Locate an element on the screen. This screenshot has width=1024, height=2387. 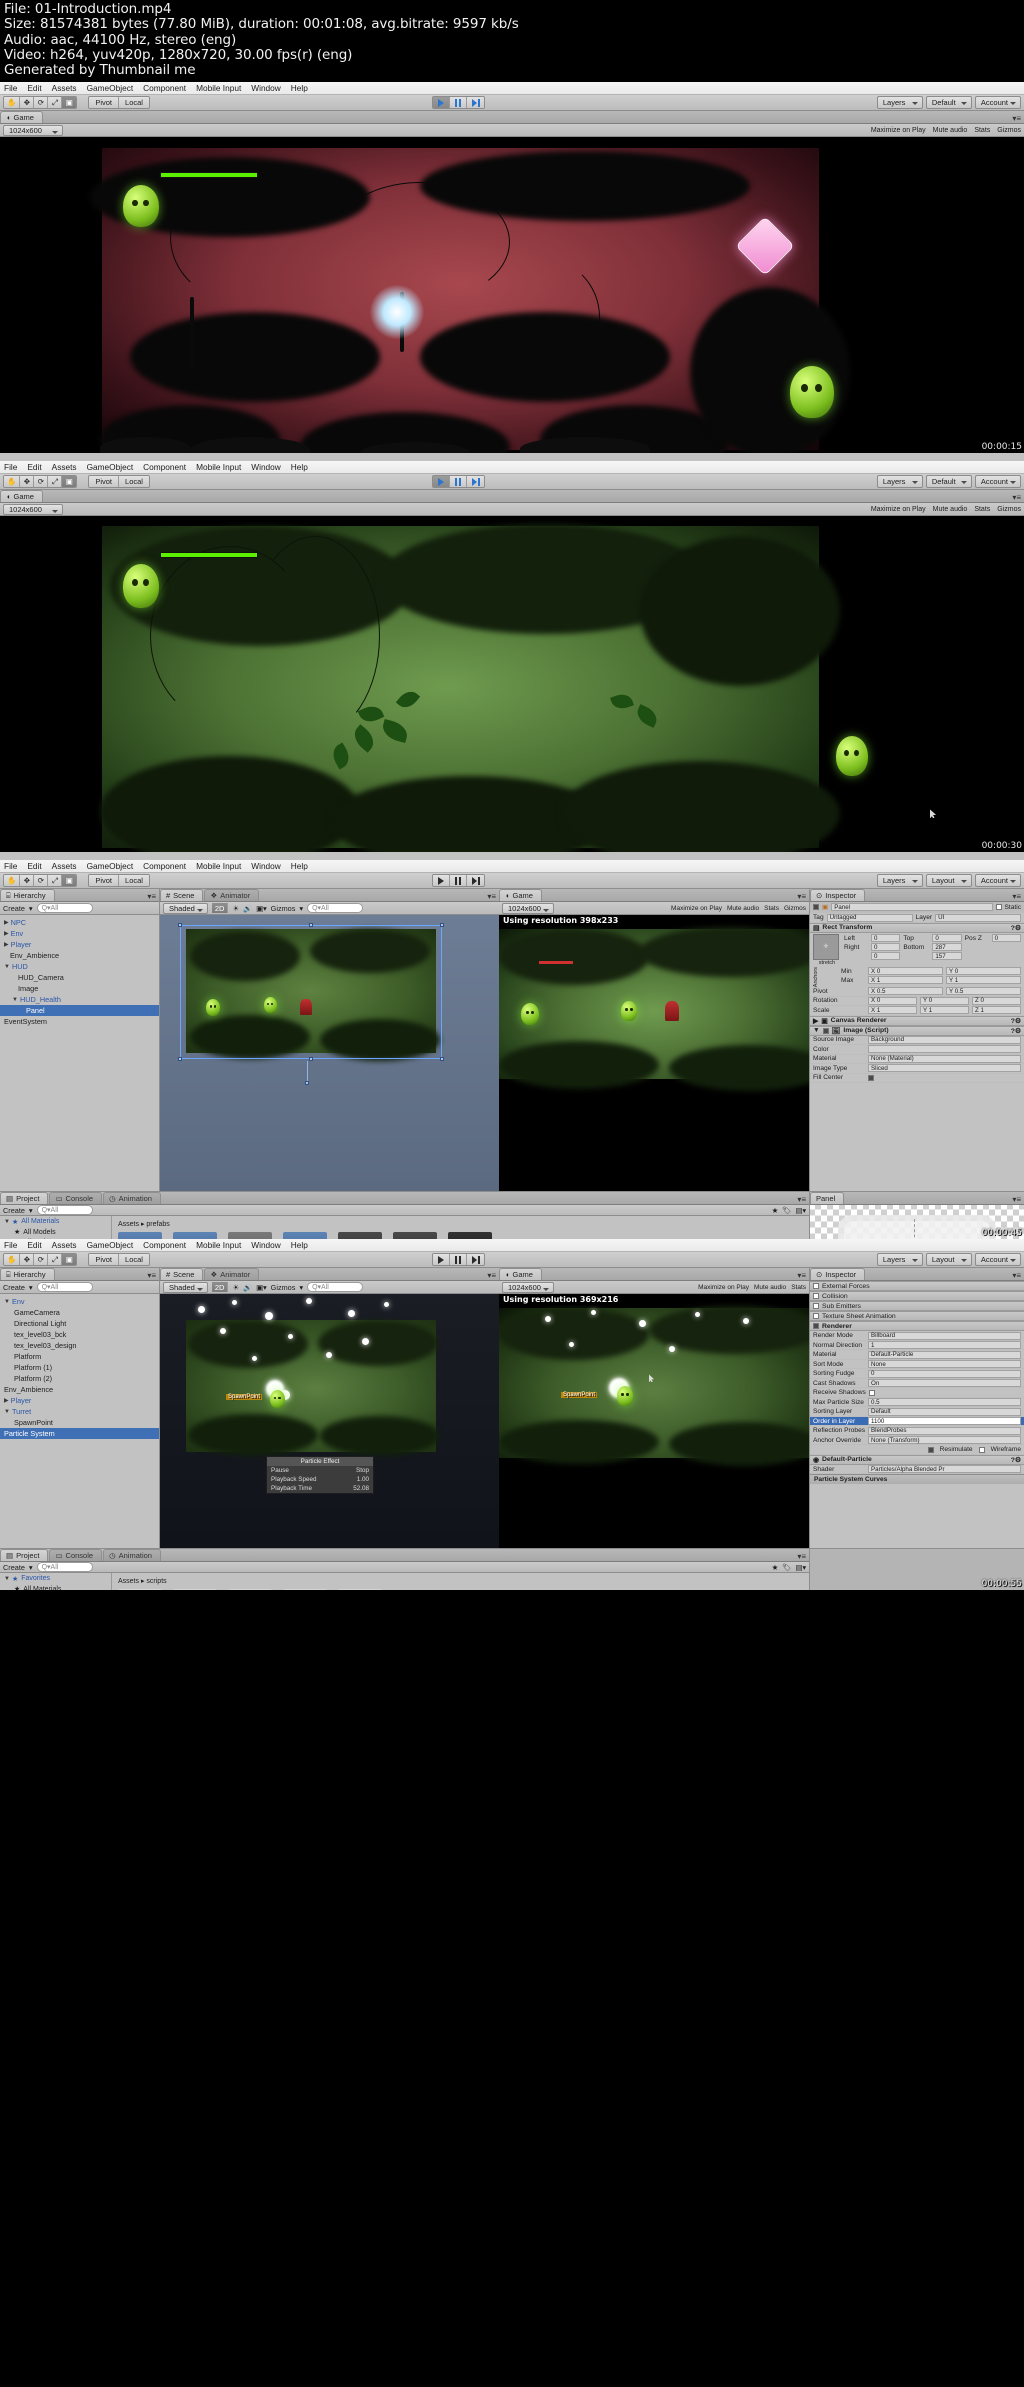
menu-assets-2: Assets is located at coordinates (64, 467).